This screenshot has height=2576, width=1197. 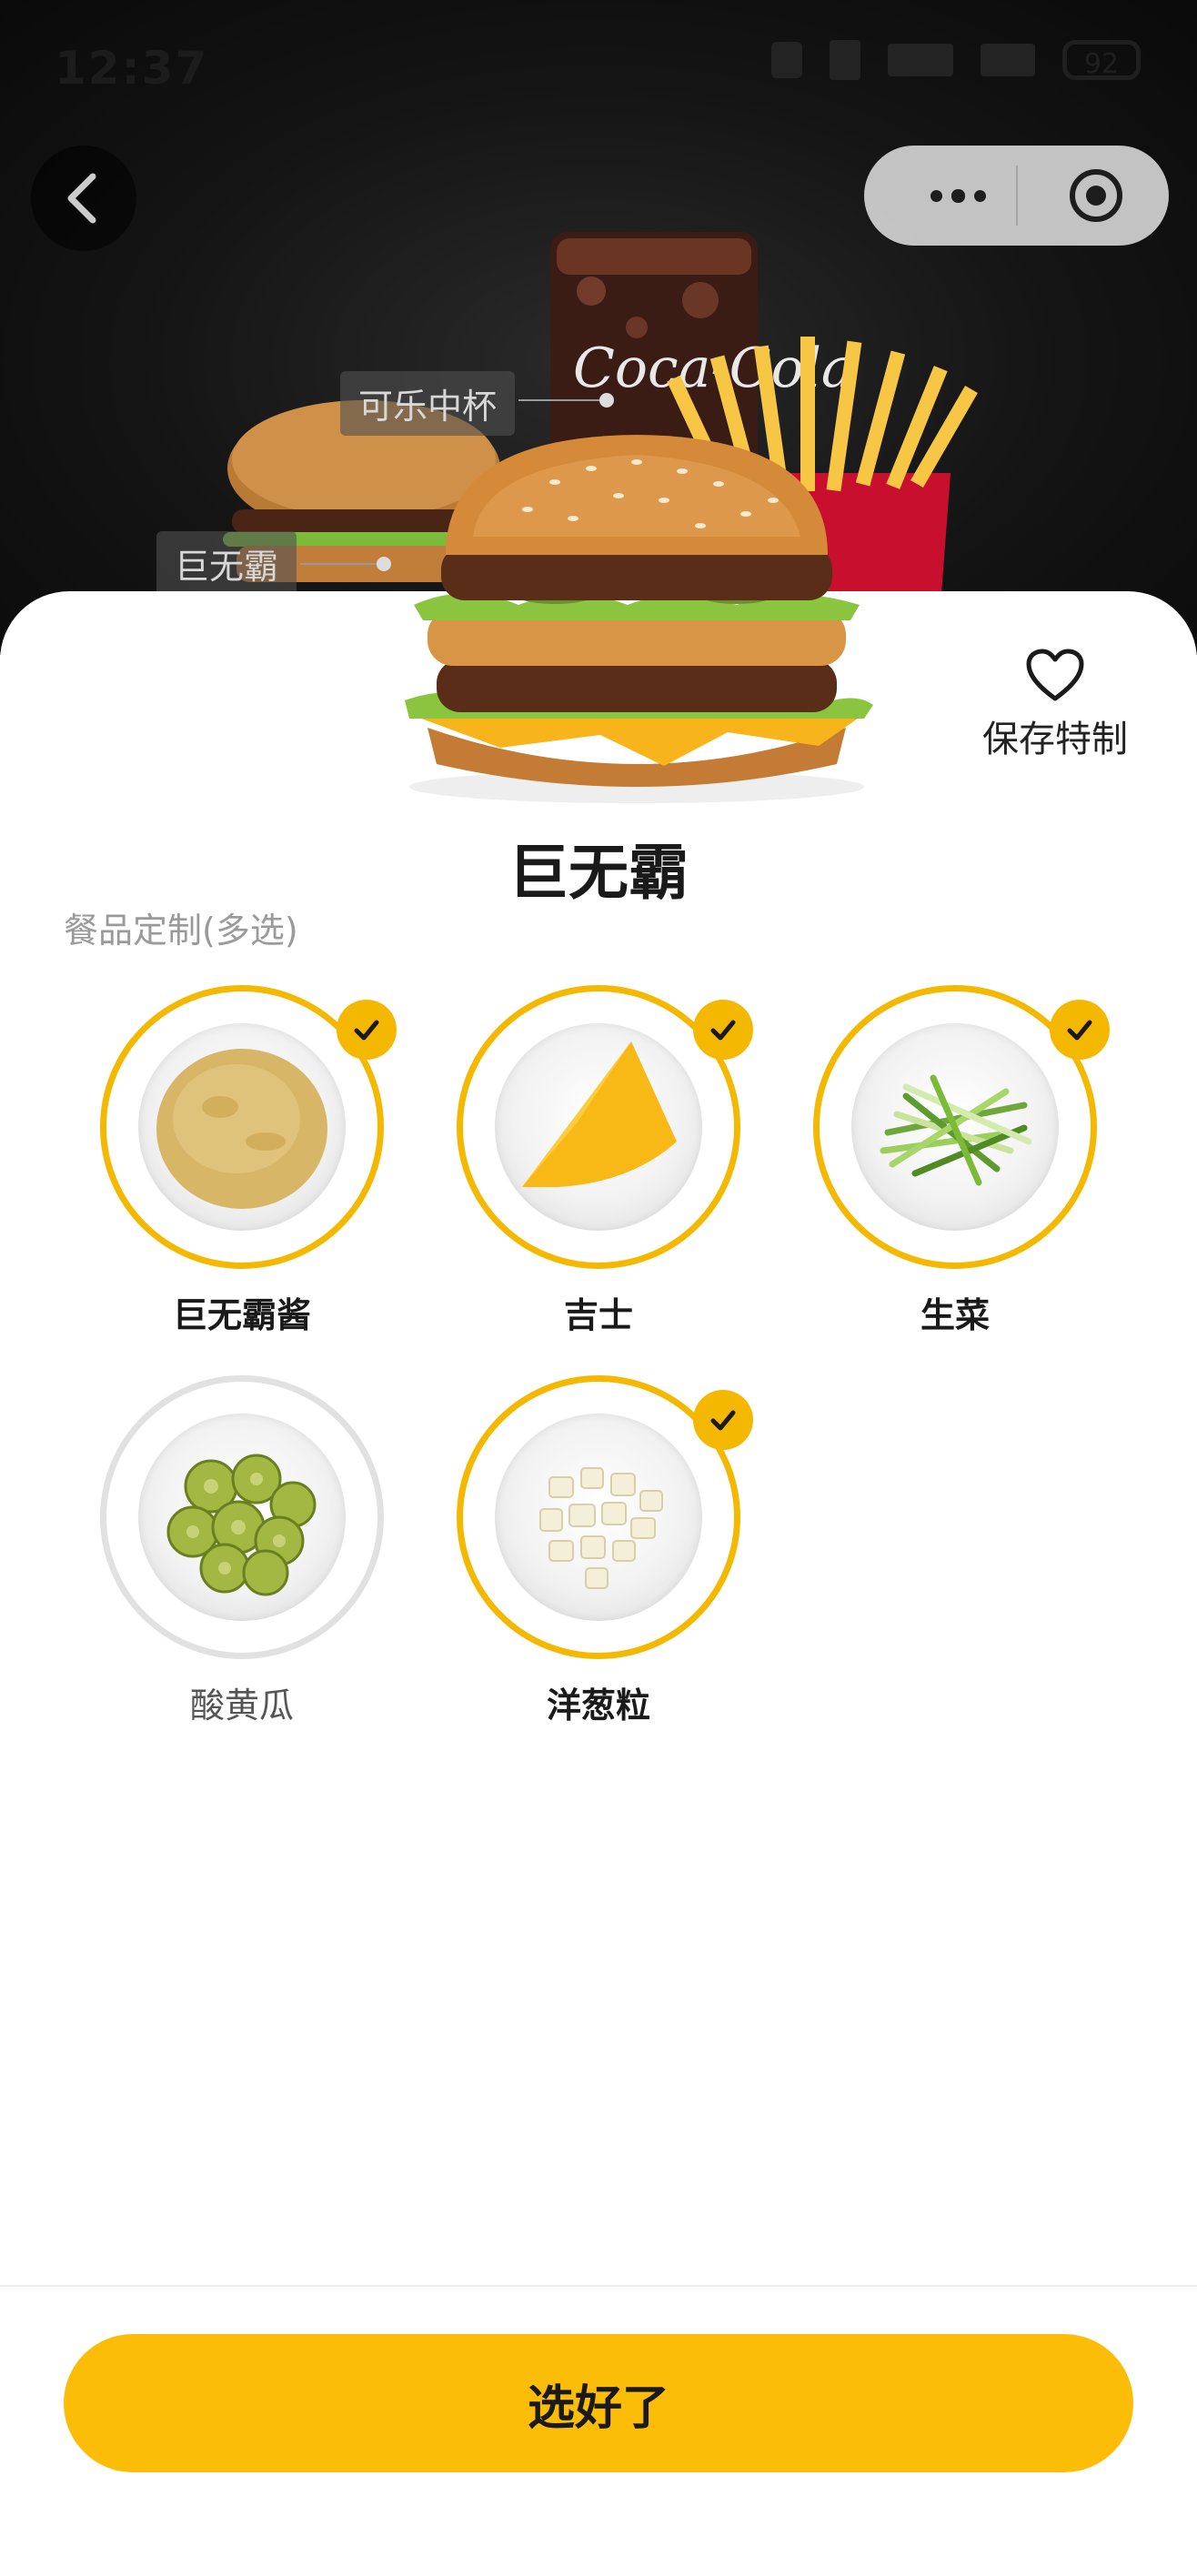 I want to click on more-button, so click(x=957, y=196).